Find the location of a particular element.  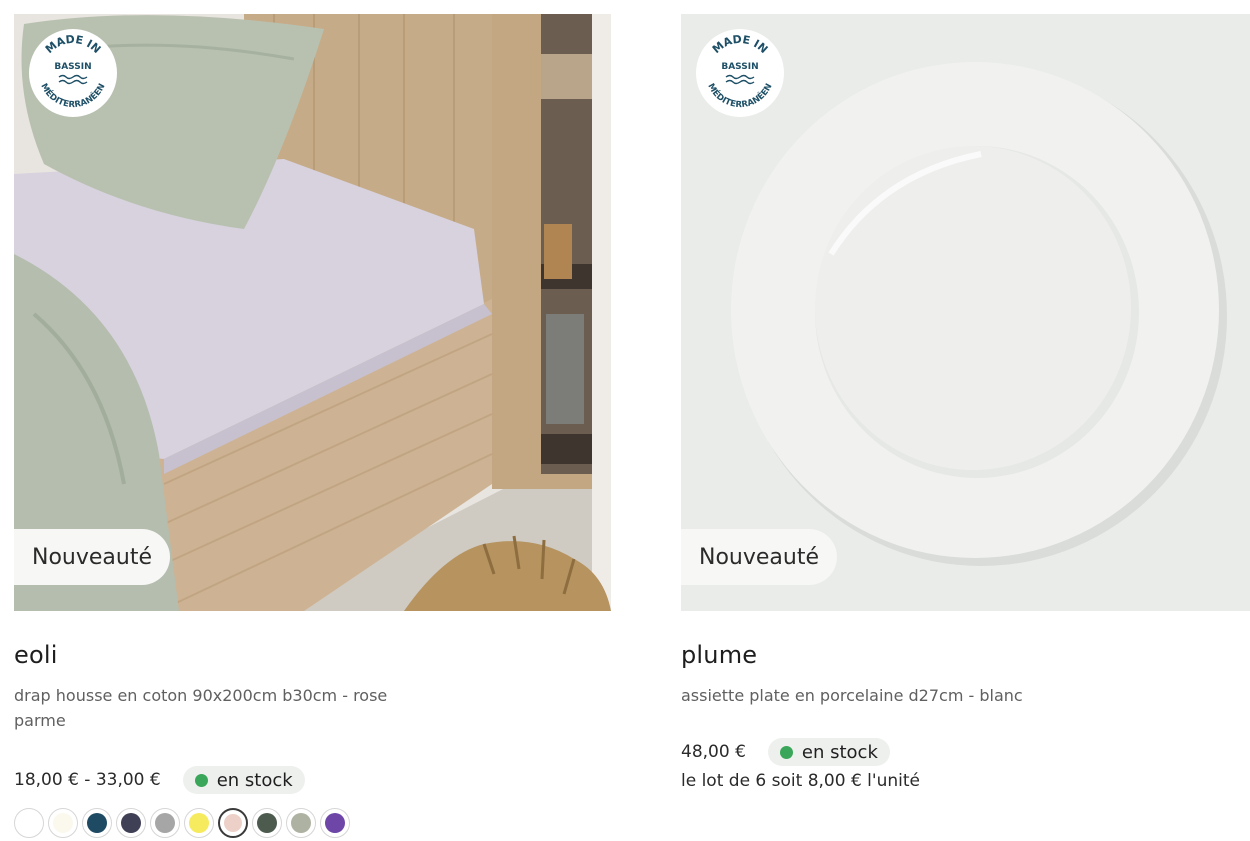

product-price: 48,00 € is located at coordinates (713, 752).